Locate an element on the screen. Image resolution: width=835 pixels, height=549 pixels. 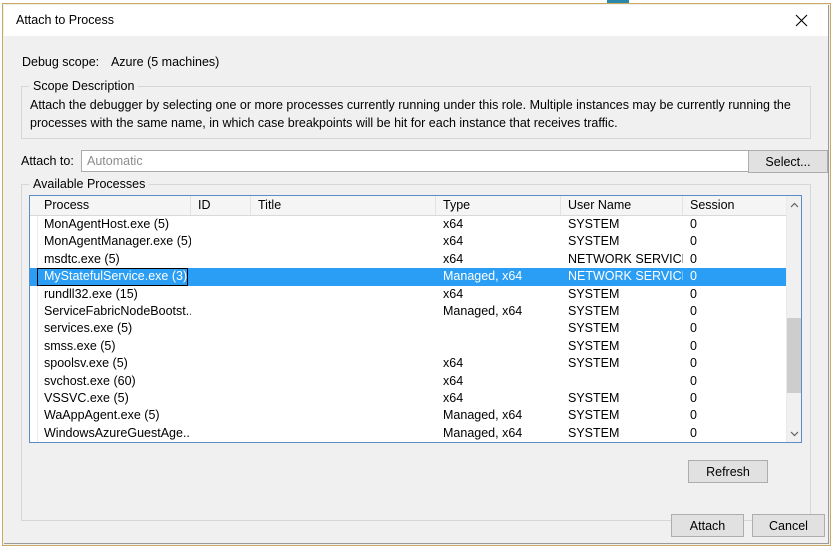
column-header-session: Session is located at coordinates (742, 205).